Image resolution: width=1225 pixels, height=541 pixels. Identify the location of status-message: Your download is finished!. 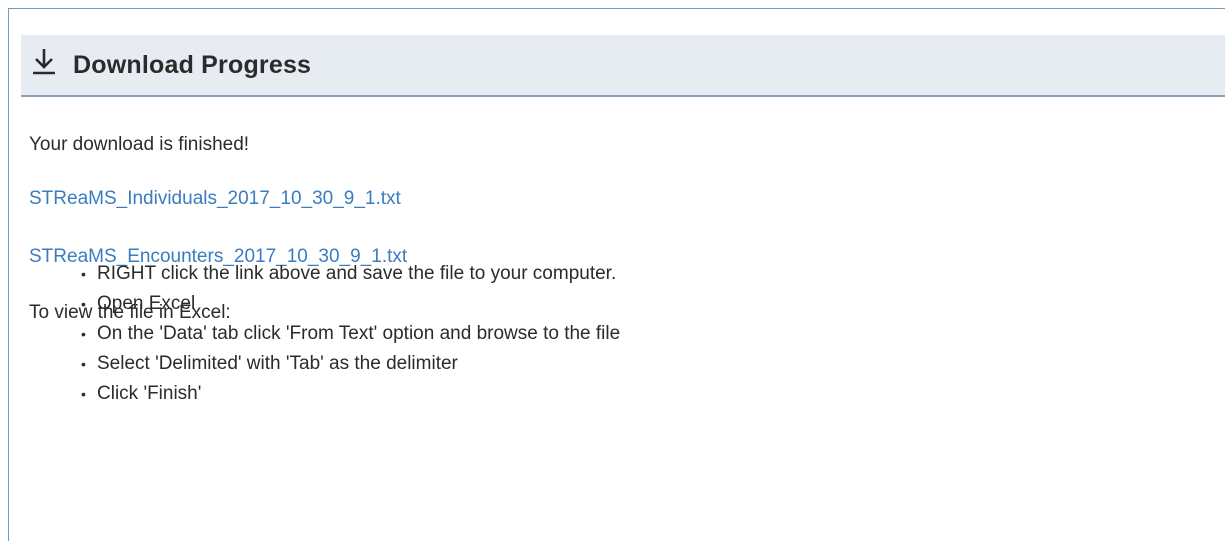
(139, 144).